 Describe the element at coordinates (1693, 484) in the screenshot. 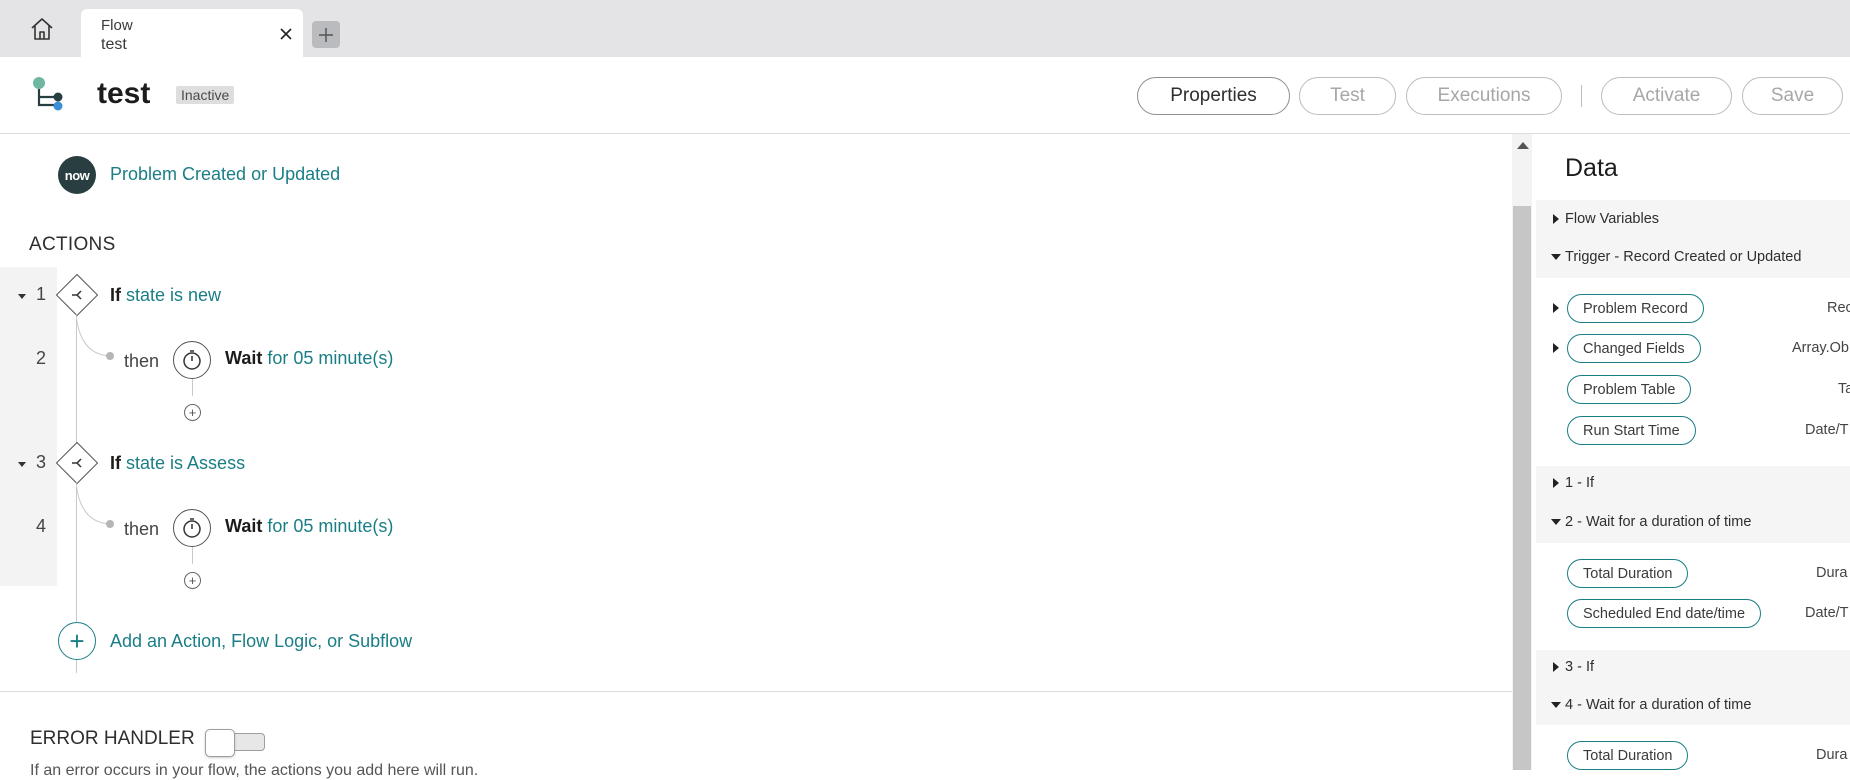

I see `section-step-1: 1 - If` at that location.